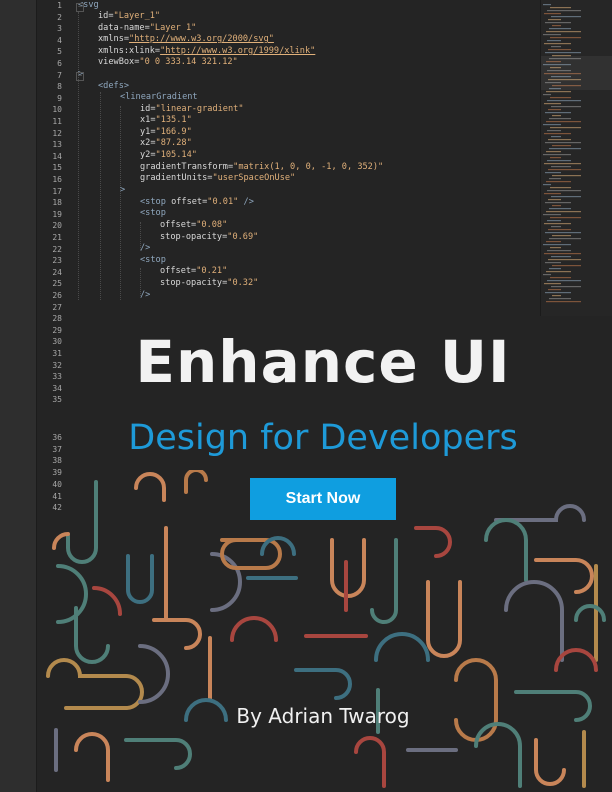 The height and width of the screenshot is (792, 612). What do you see at coordinates (122, 190) in the screenshot?
I see `code-line-17: >` at bounding box center [122, 190].